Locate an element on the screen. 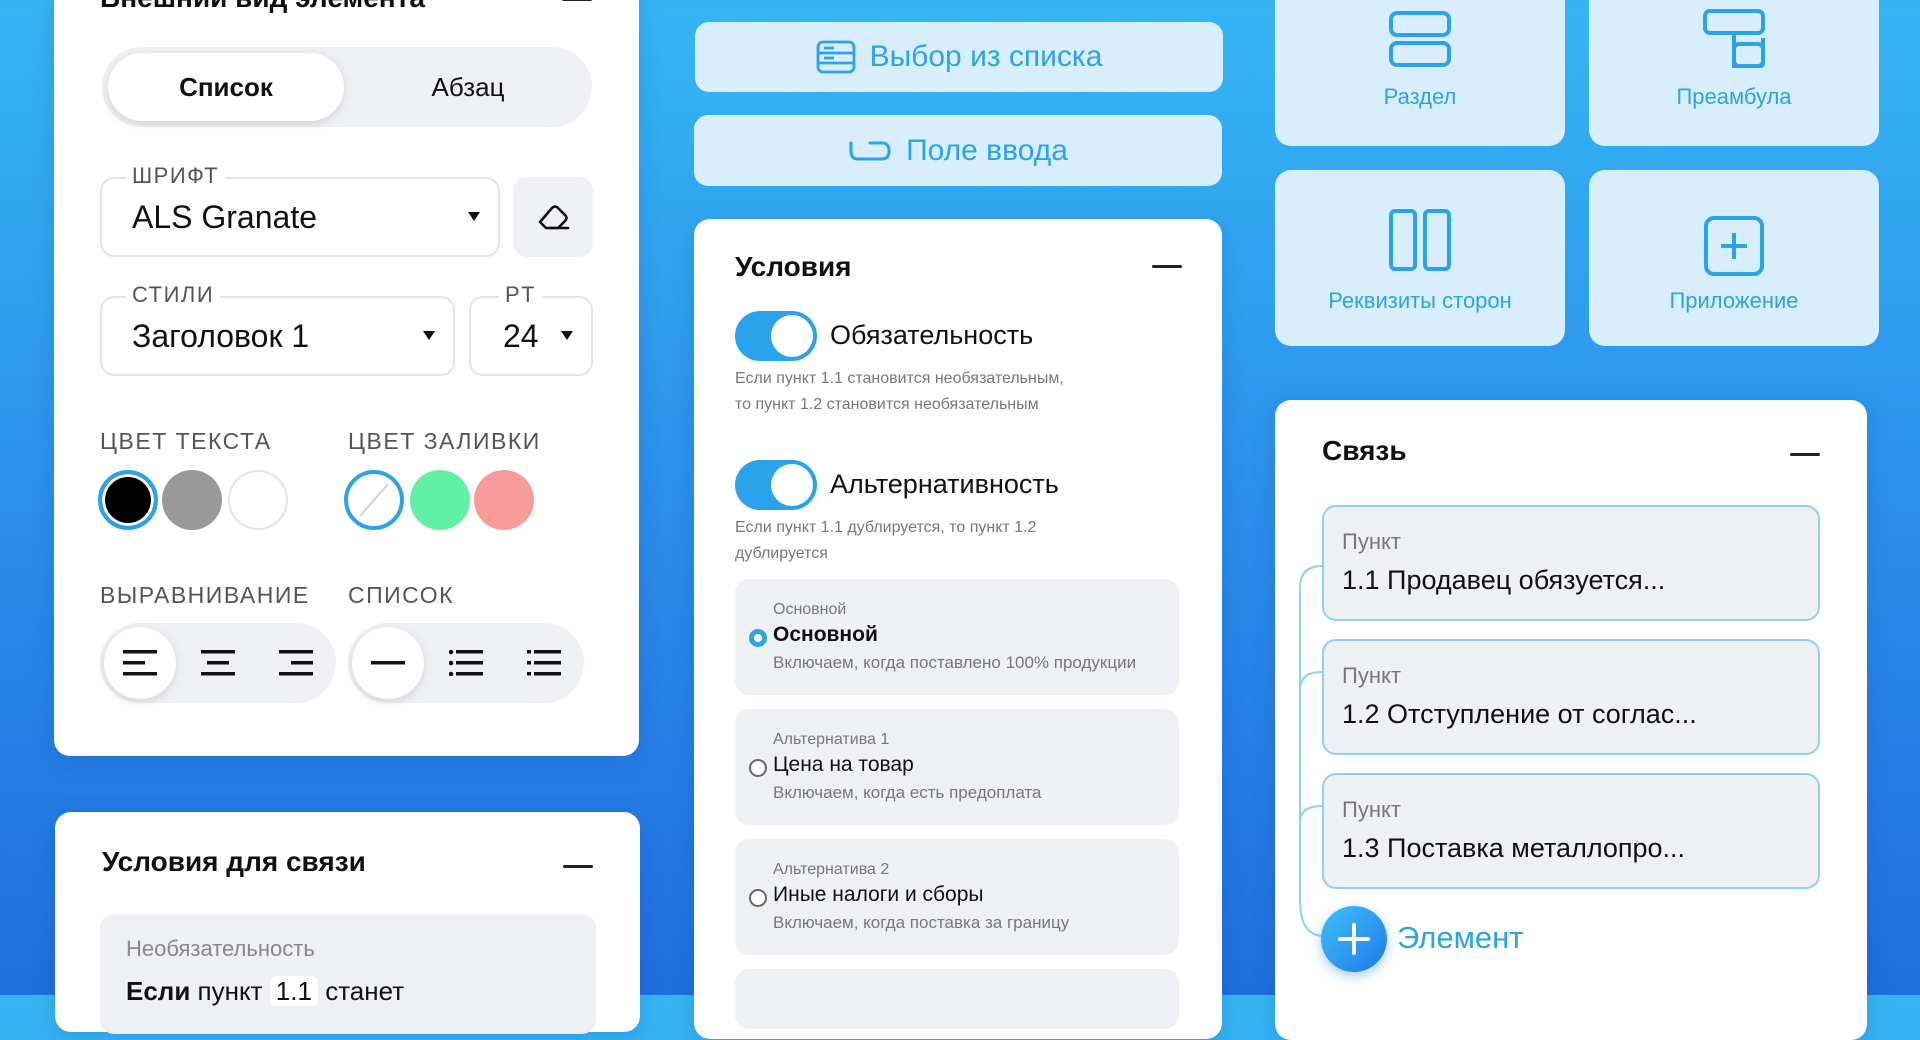 The image size is (1920, 1040). size-legend: PT is located at coordinates (521, 295).